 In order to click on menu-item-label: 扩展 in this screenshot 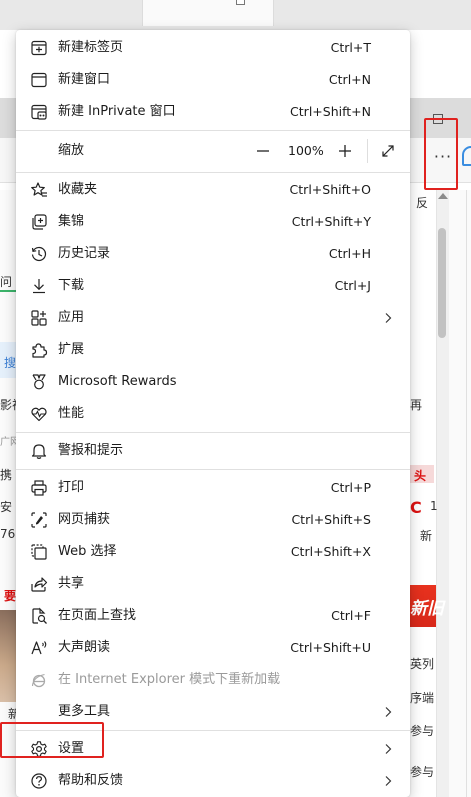, I will do `click(71, 349)`.